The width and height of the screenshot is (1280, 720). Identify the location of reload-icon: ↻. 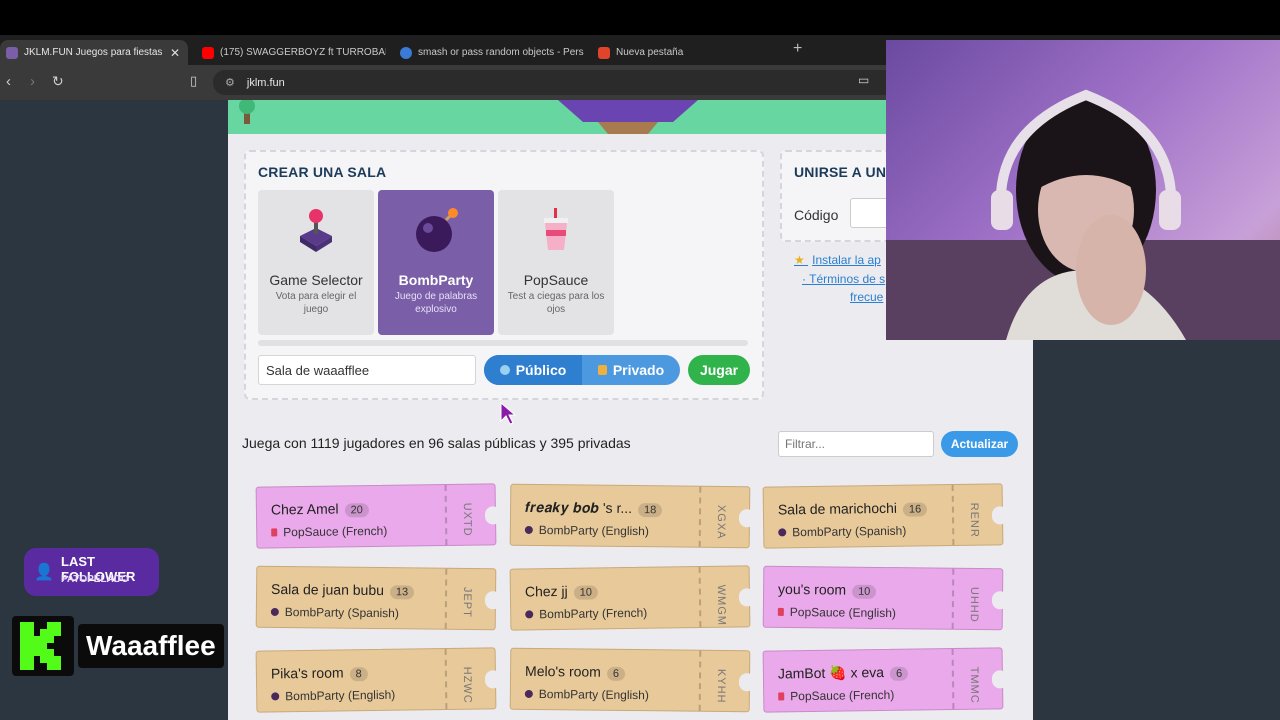
(58, 81).